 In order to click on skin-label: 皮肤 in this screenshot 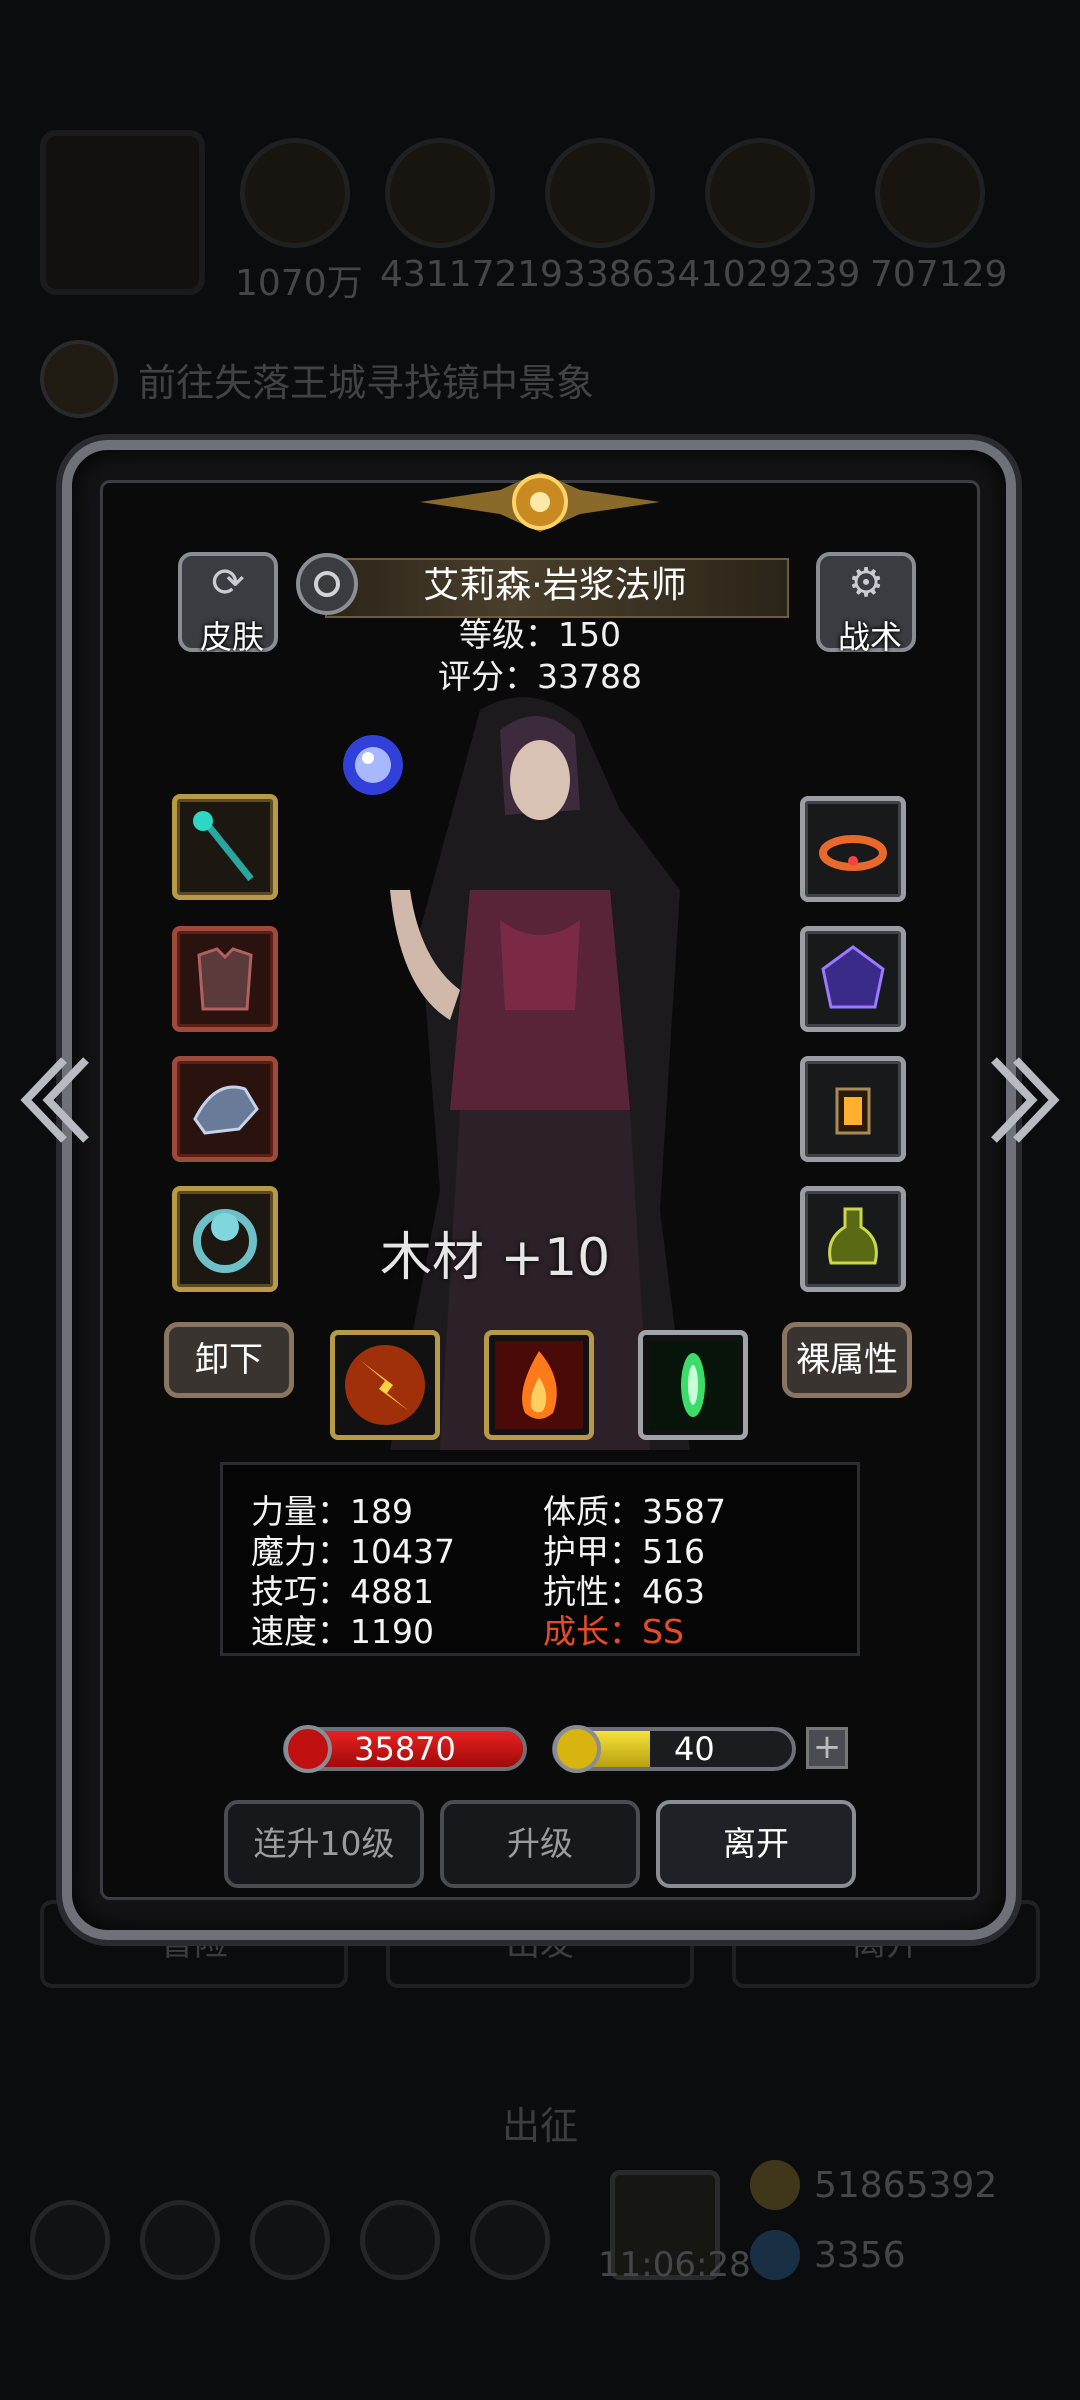, I will do `click(231, 637)`.